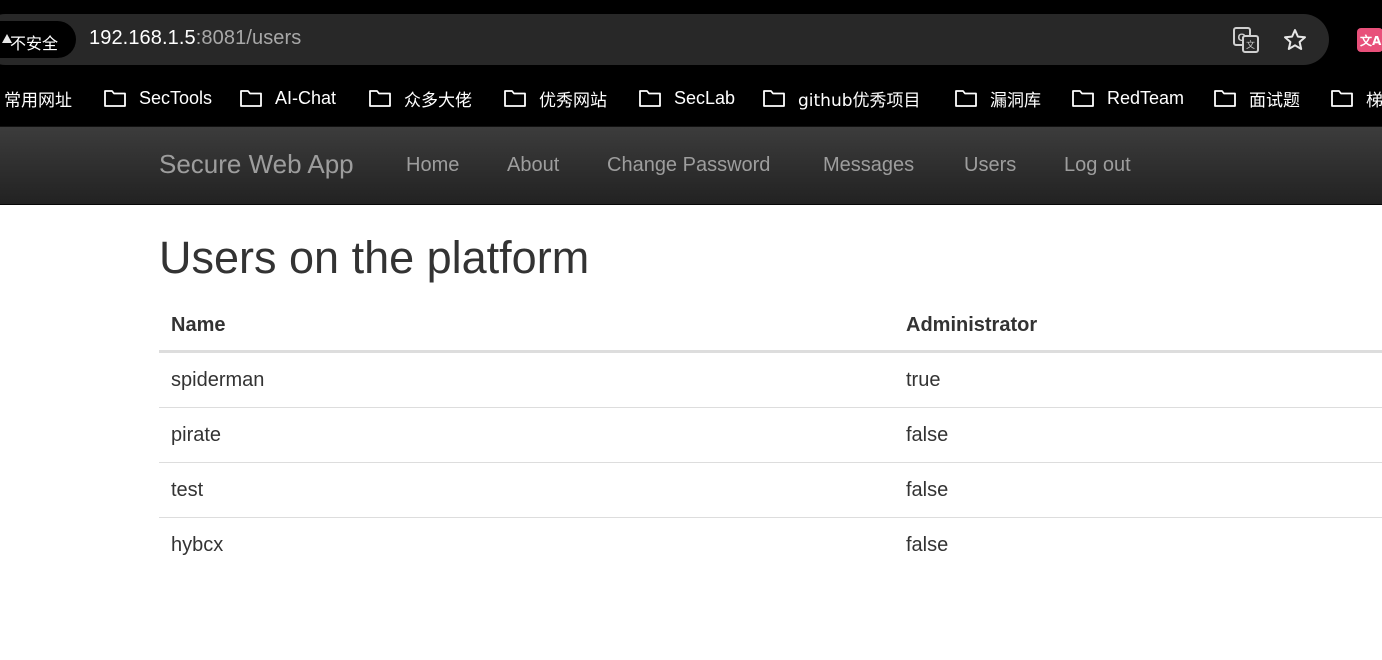 This screenshot has width=1382, height=660. Describe the element at coordinates (688, 165) in the screenshot. I see `nav-change-password: Change Password` at that location.